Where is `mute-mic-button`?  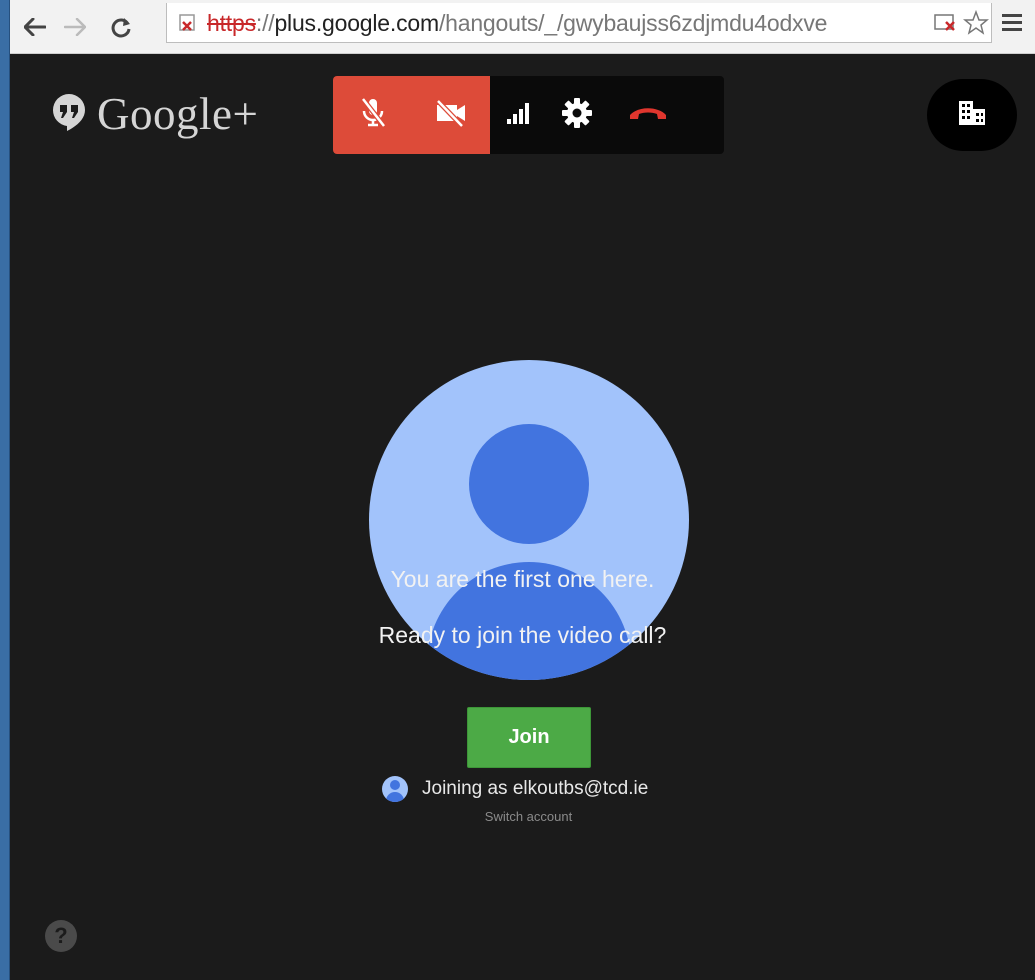 mute-mic-button is located at coordinates (372, 115).